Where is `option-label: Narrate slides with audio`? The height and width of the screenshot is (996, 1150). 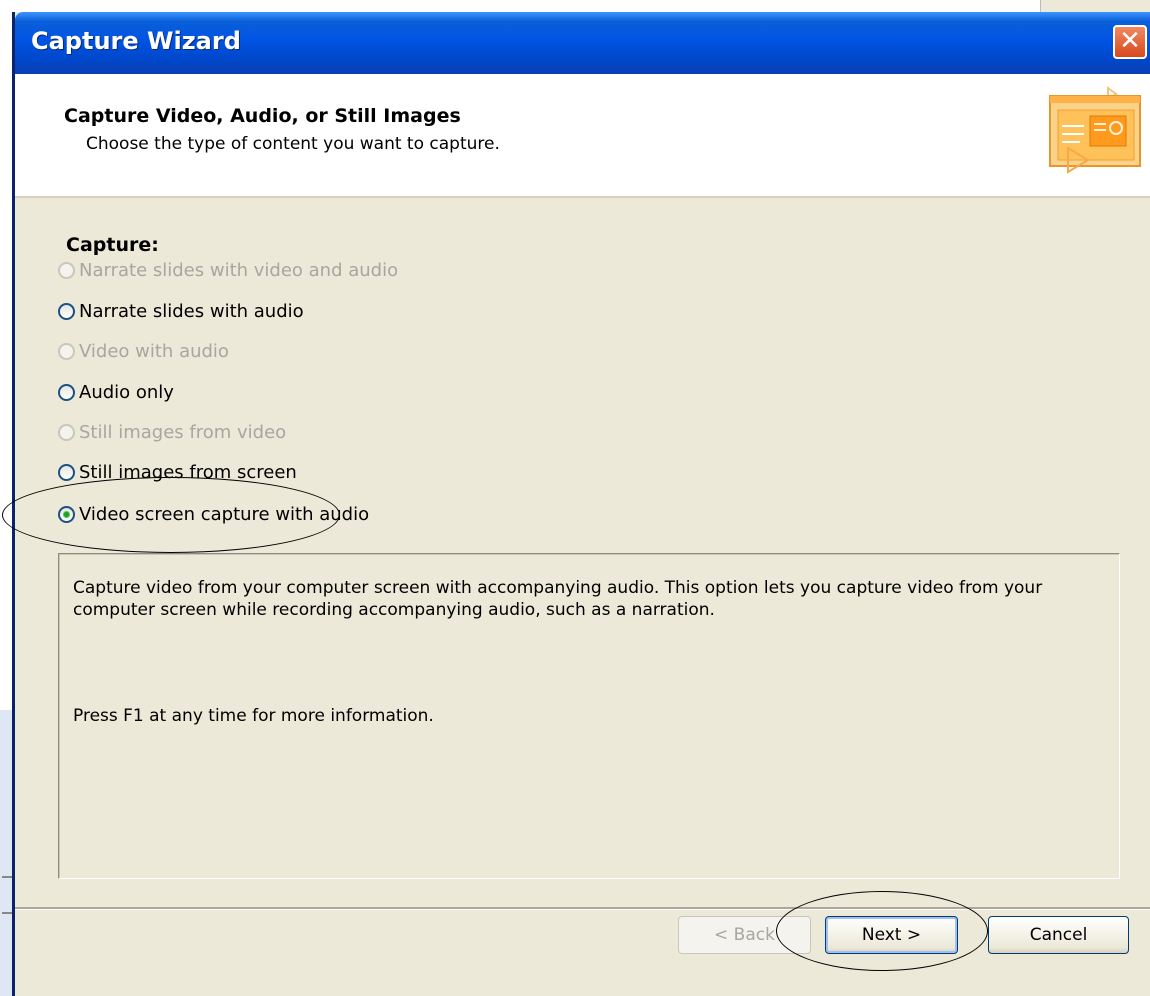 option-label: Narrate slides with audio is located at coordinates (191, 311).